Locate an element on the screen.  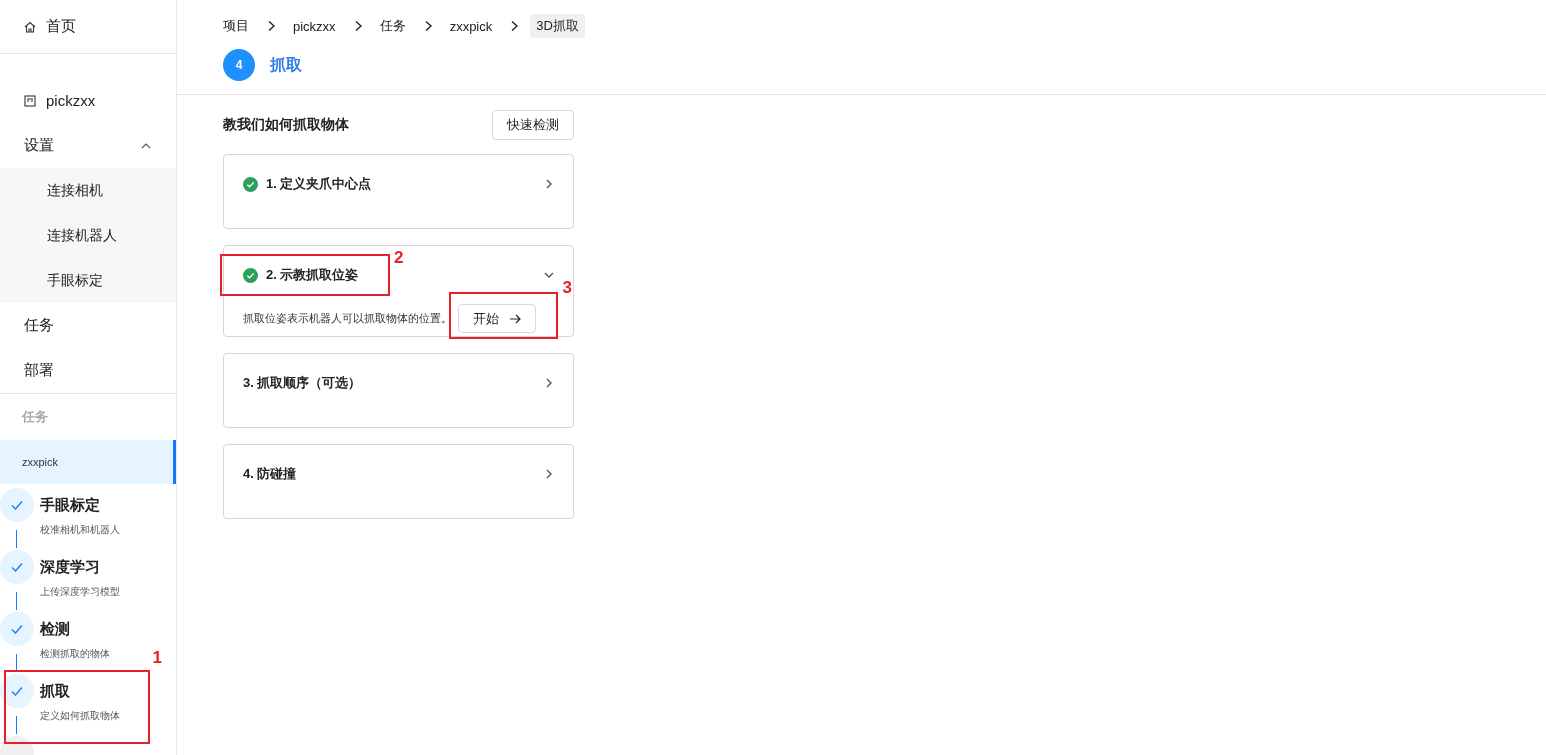
breadcrumb-link: 项目 is located at coordinates (236, 26).